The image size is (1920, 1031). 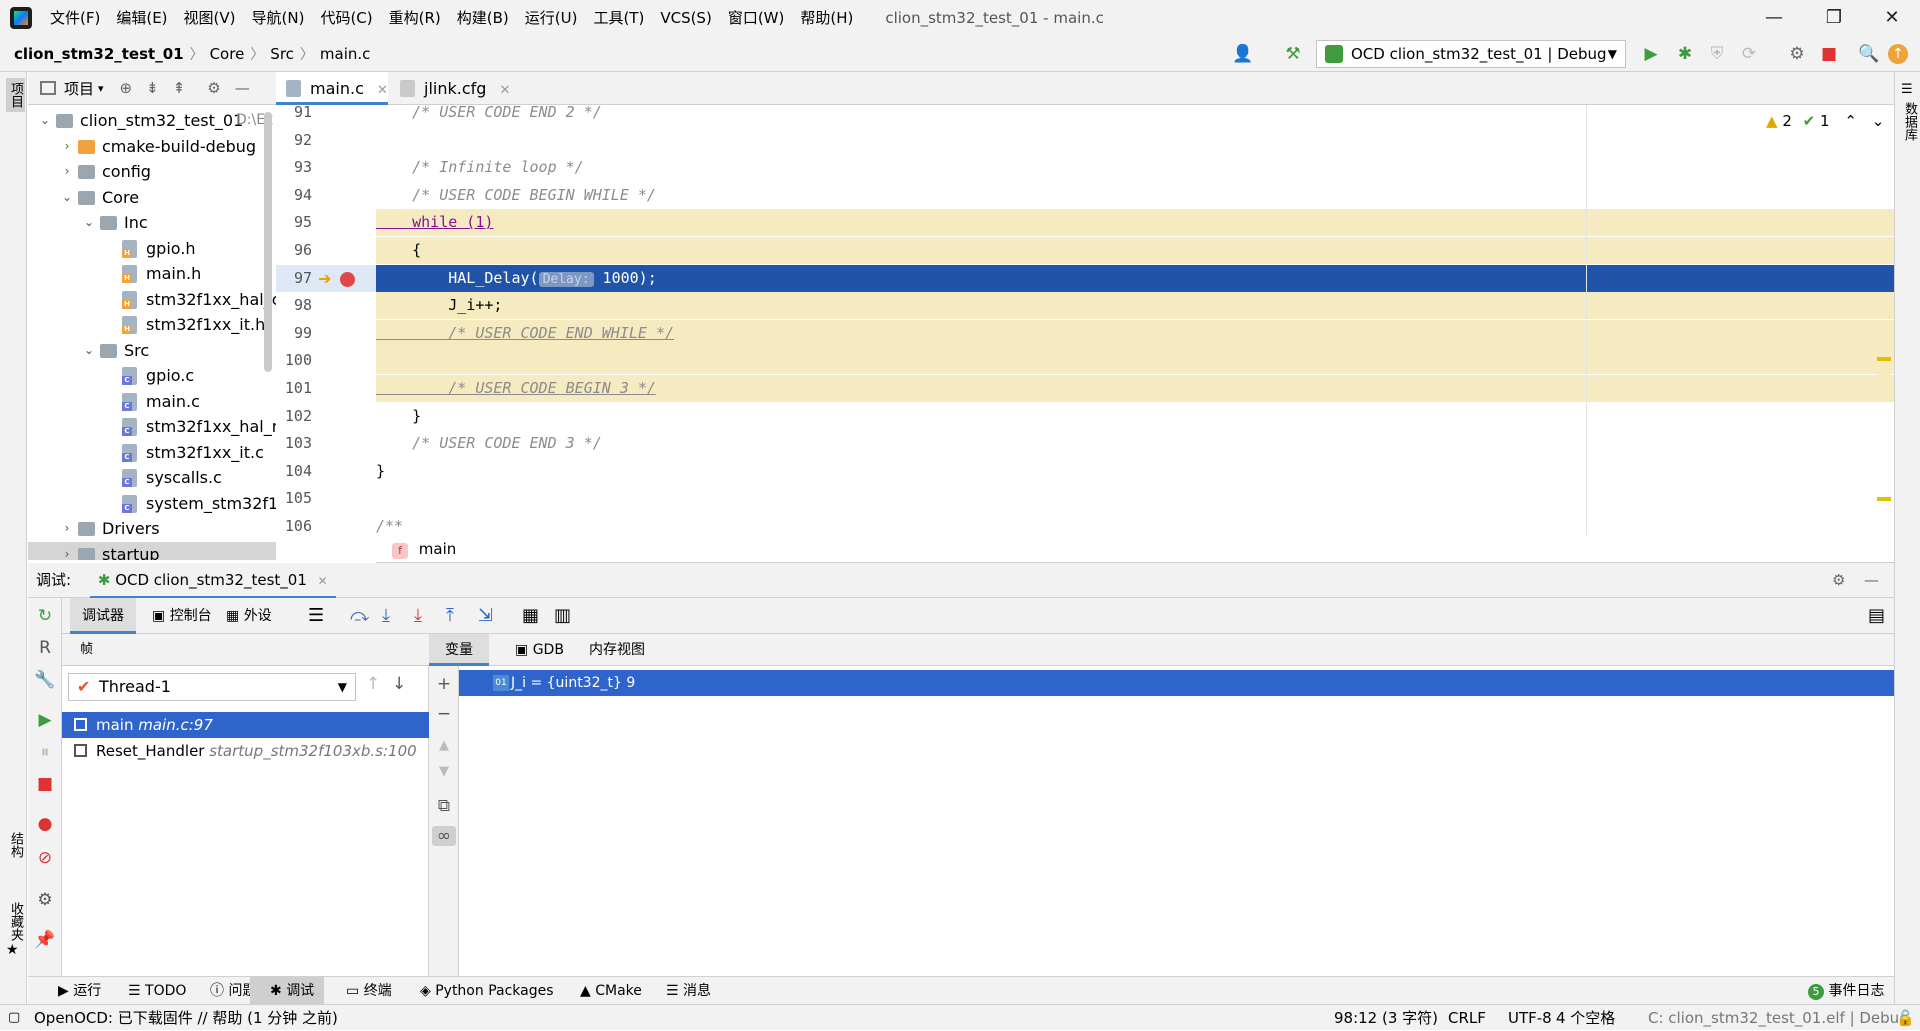 I want to click on attach-debugger-icon: ⚙, so click(x=1797, y=54).